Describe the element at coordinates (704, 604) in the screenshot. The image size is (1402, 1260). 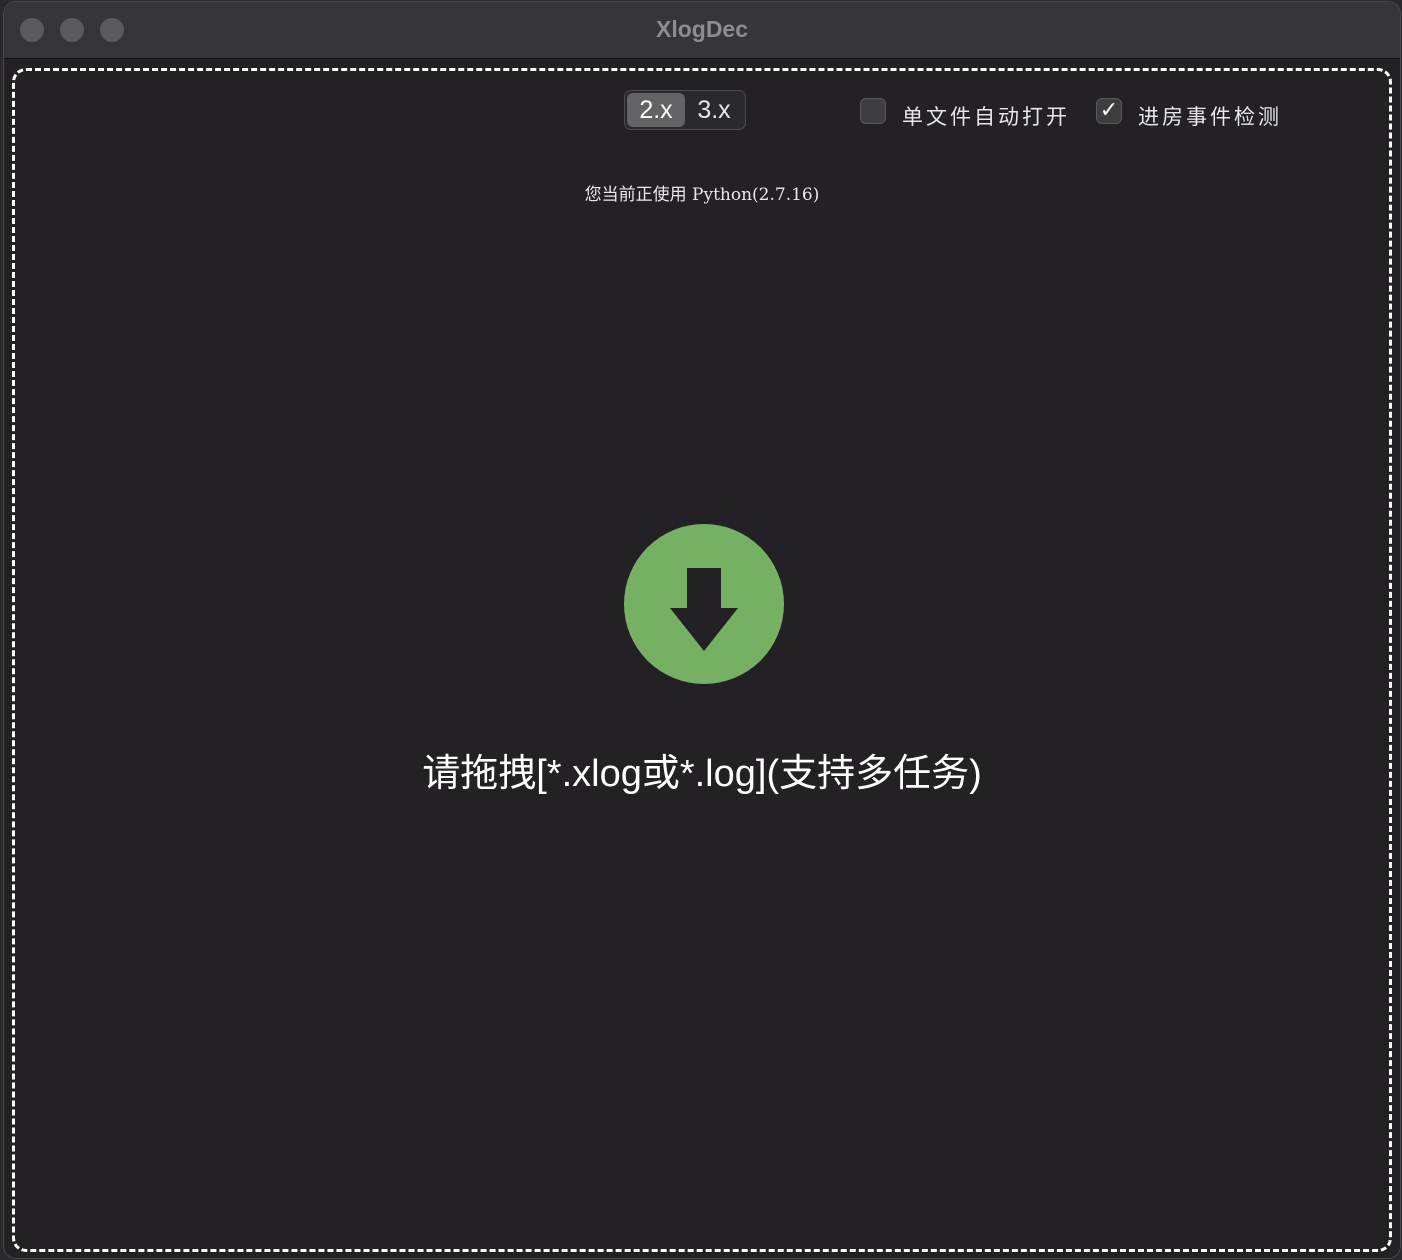
I see `download-arrow-icon` at that location.